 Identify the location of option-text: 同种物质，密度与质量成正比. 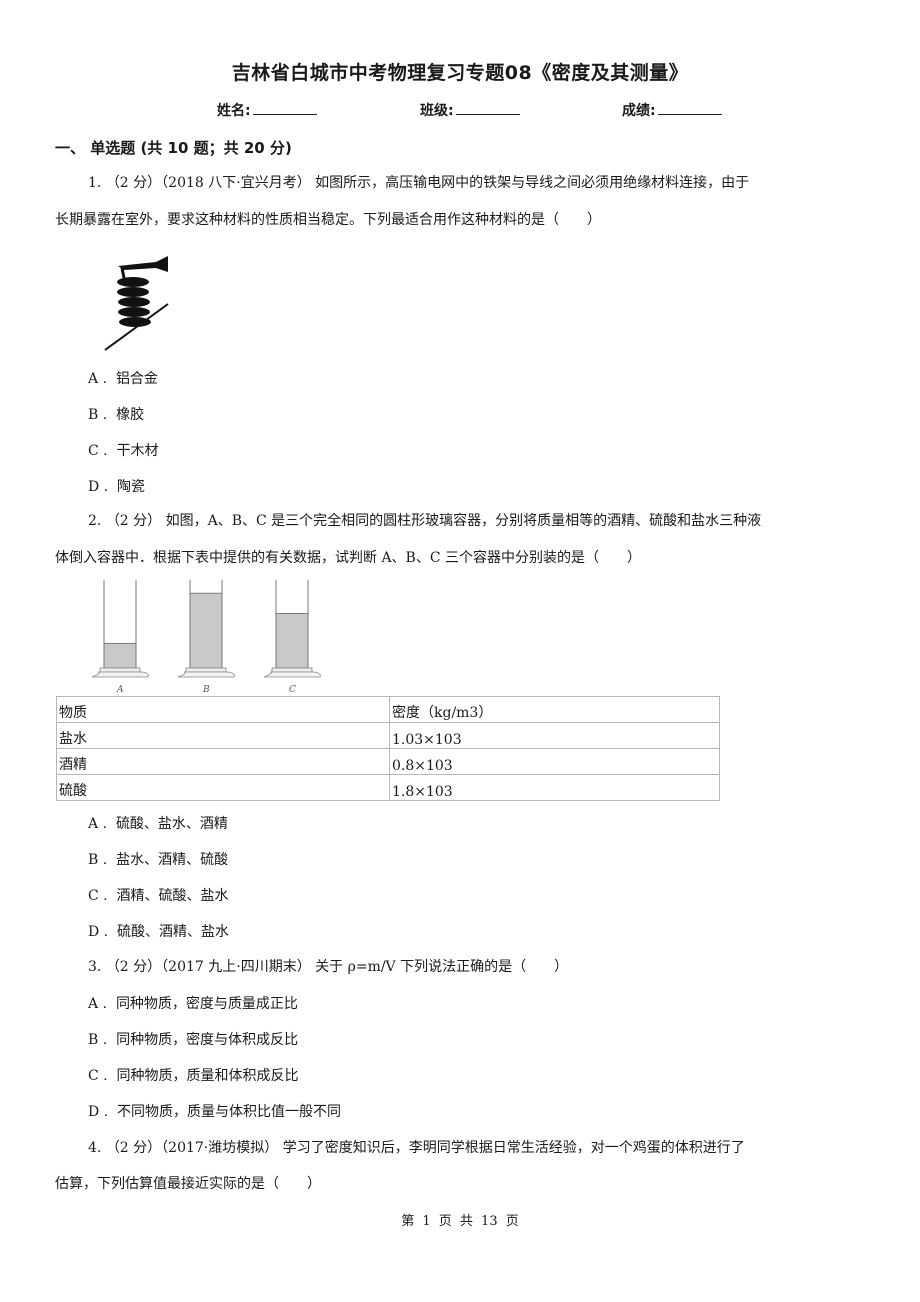
(206, 1004).